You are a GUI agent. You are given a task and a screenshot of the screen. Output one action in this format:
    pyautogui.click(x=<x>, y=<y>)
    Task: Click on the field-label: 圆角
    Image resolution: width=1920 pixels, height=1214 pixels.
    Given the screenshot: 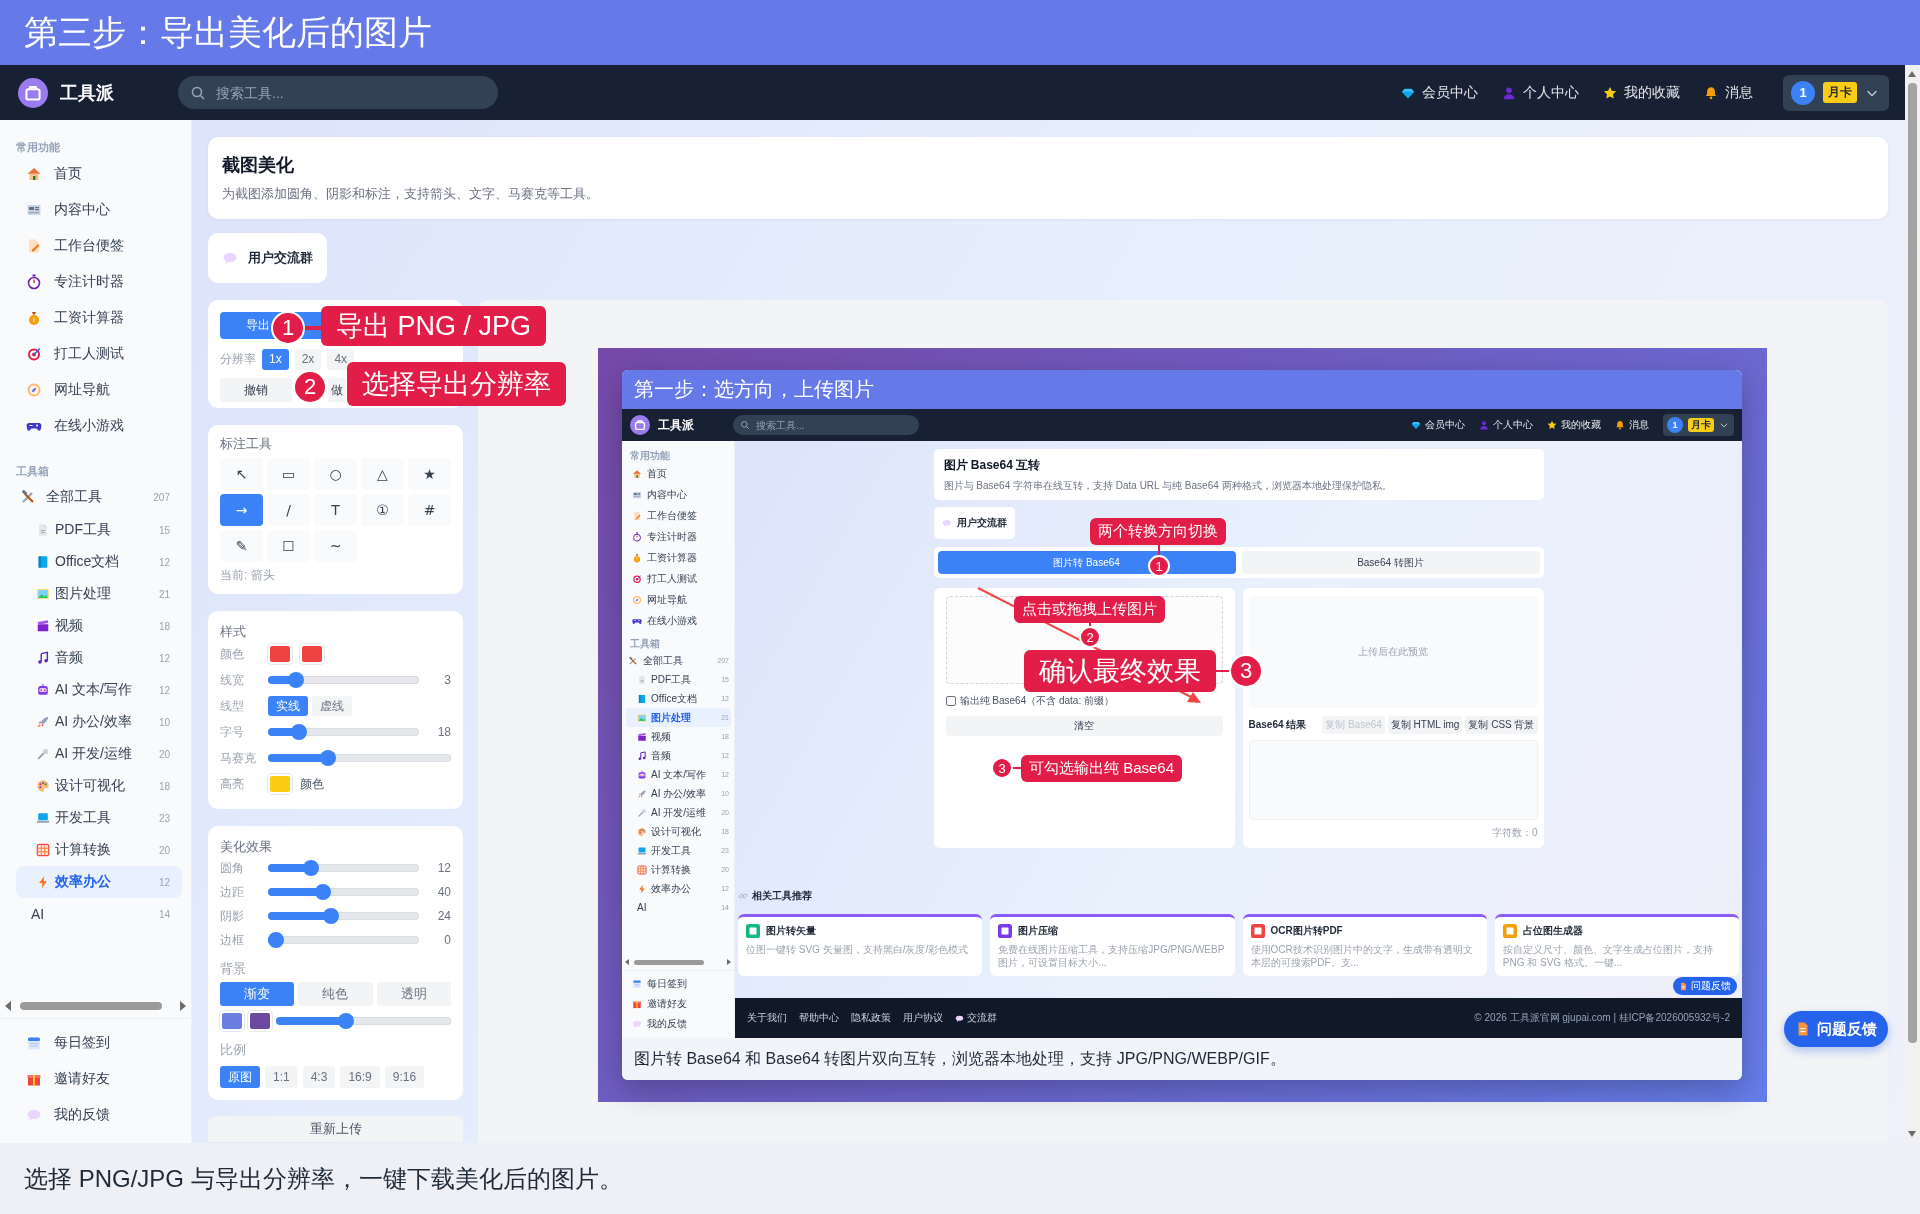 What is the action you would take?
    pyautogui.click(x=232, y=868)
    